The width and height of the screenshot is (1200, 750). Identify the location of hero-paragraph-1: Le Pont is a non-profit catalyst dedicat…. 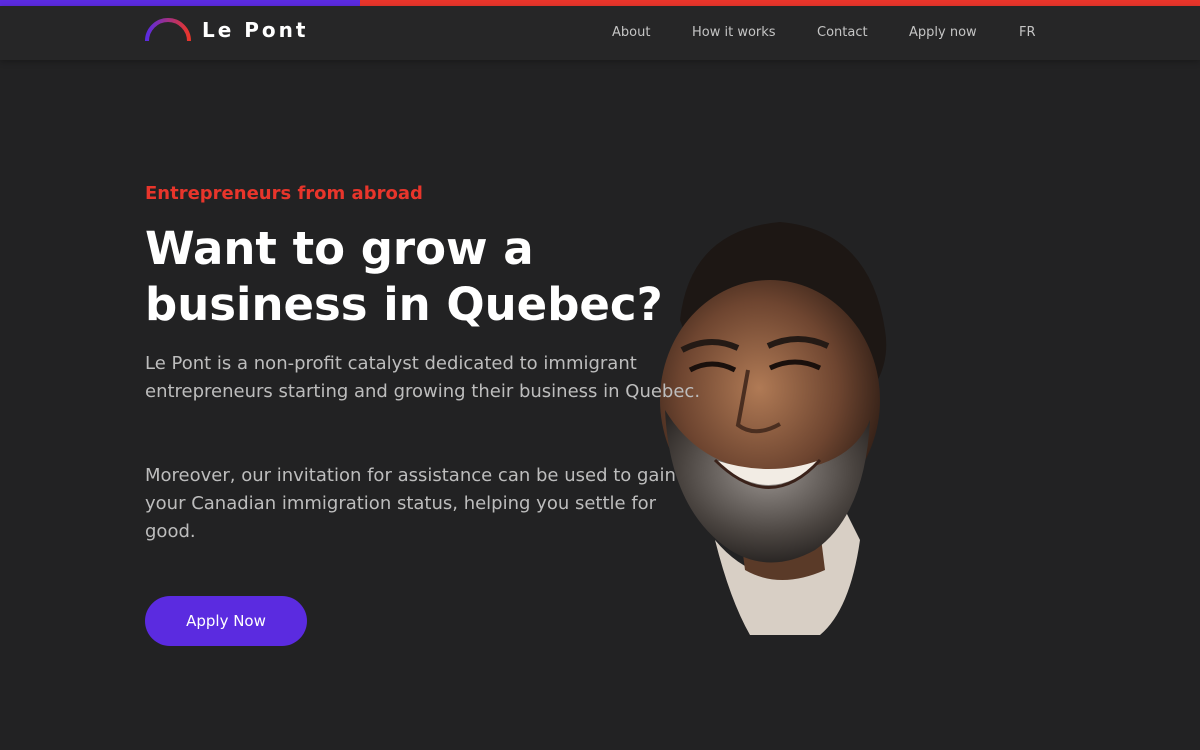
(423, 377).